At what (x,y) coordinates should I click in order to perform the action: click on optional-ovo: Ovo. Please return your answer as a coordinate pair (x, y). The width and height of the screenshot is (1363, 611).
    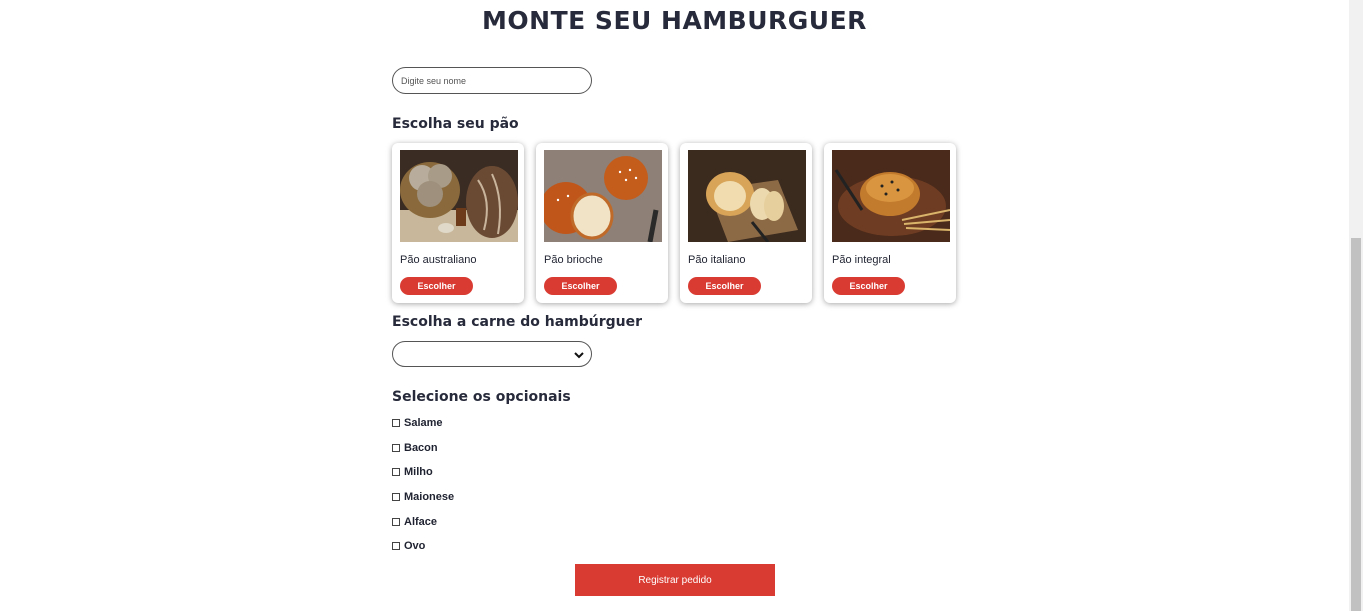
    Looking at the image, I should click on (408, 546).